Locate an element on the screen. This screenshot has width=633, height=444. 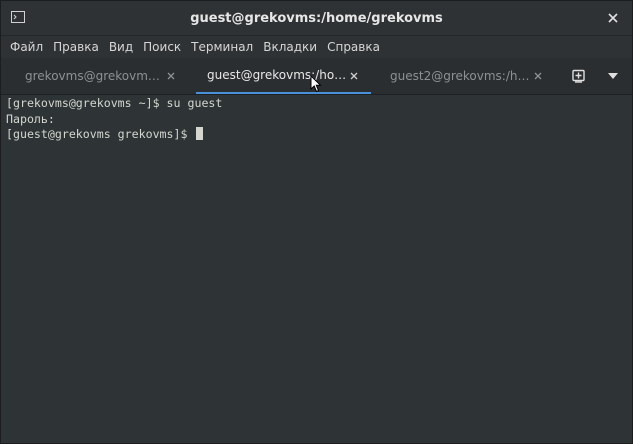
window-close-button is located at coordinates (613, 18).